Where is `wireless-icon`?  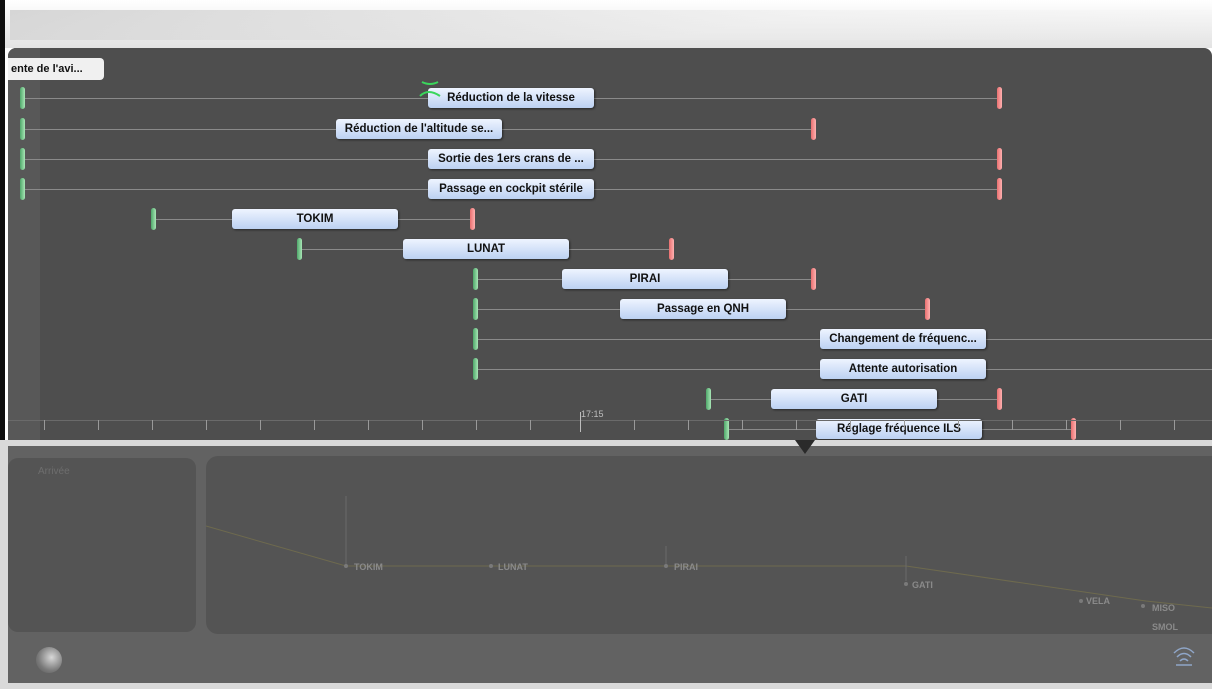 wireless-icon is located at coordinates (1184, 657).